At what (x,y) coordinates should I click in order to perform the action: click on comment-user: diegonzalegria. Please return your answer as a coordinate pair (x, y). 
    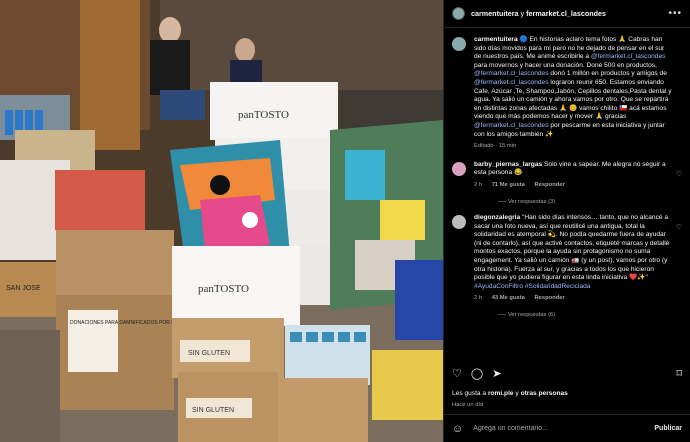
    Looking at the image, I should click on (497, 217).